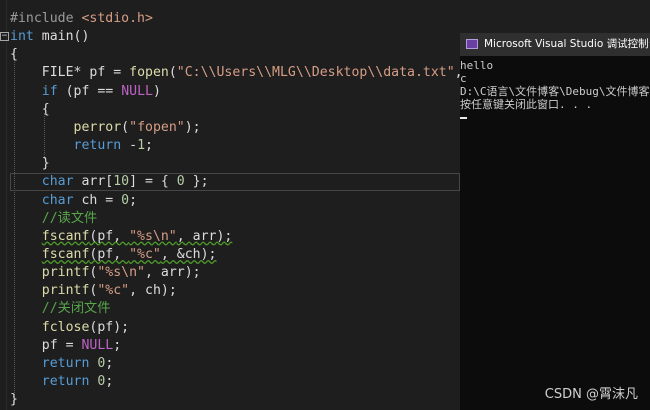 This screenshot has height=410, width=650. I want to click on code-token: ), so click(156, 91).